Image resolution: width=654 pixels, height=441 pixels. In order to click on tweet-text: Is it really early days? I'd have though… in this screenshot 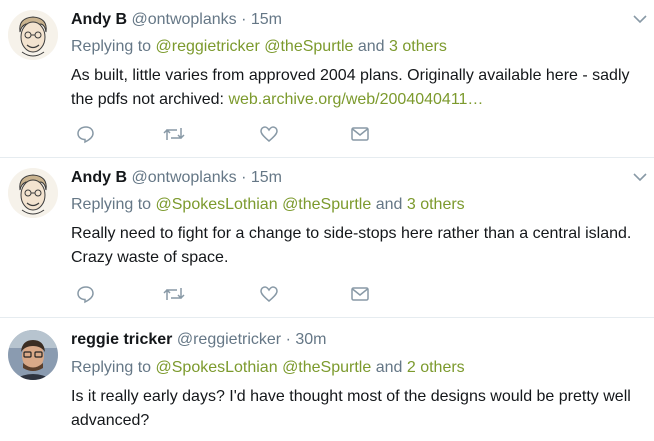, I will do `click(351, 408)`.